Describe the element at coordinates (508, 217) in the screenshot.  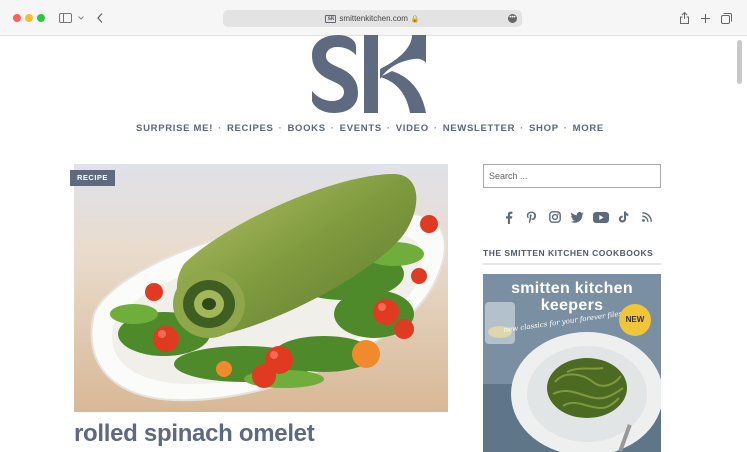
I see `facebook-icon` at that location.